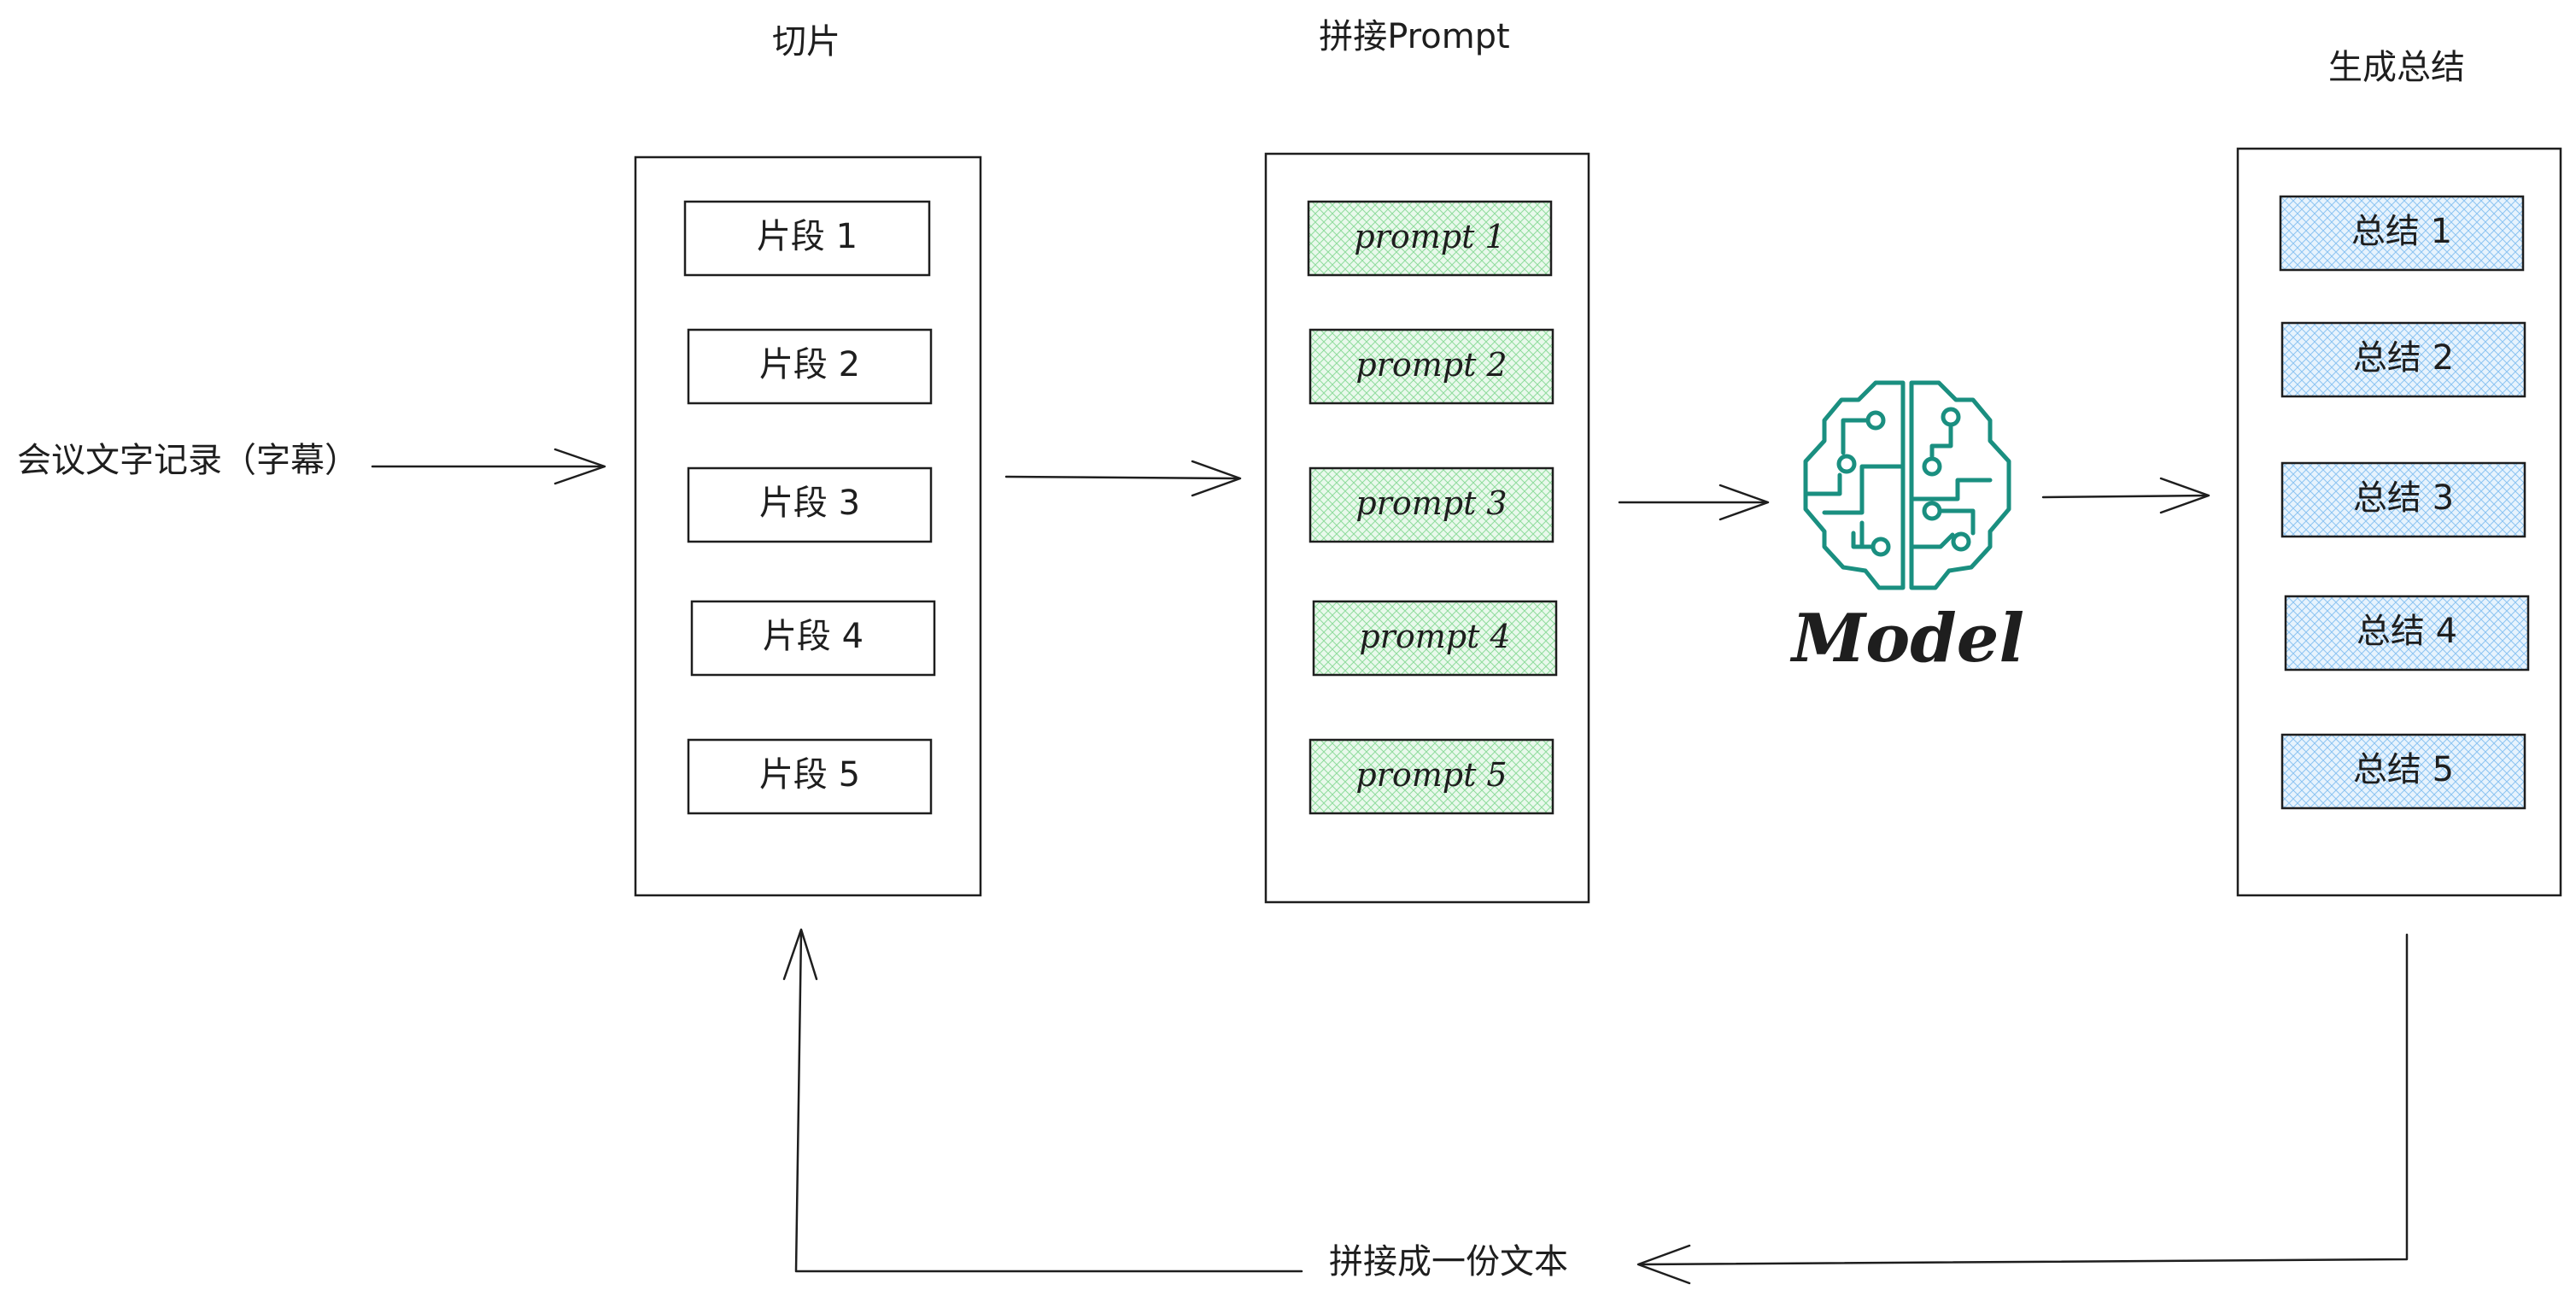 The image size is (2576, 1302). What do you see at coordinates (2125, 496) in the screenshot?
I see `arrow-model-to-summaries` at bounding box center [2125, 496].